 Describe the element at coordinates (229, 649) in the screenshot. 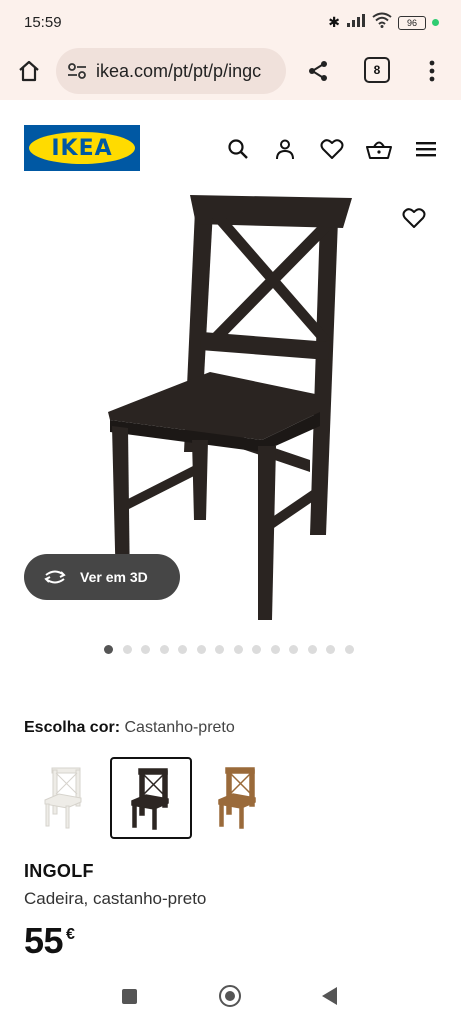

I see `image-carousel-indicator` at that location.